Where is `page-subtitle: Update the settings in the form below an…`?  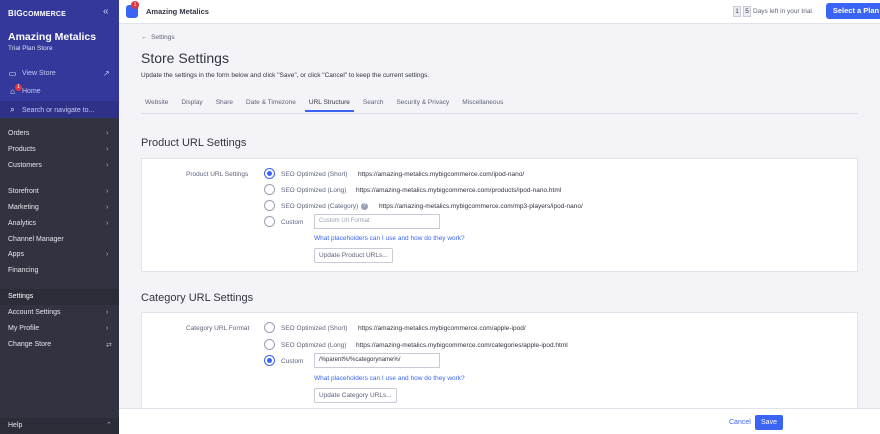
page-subtitle: Update the settings in the form below an… is located at coordinates (285, 75).